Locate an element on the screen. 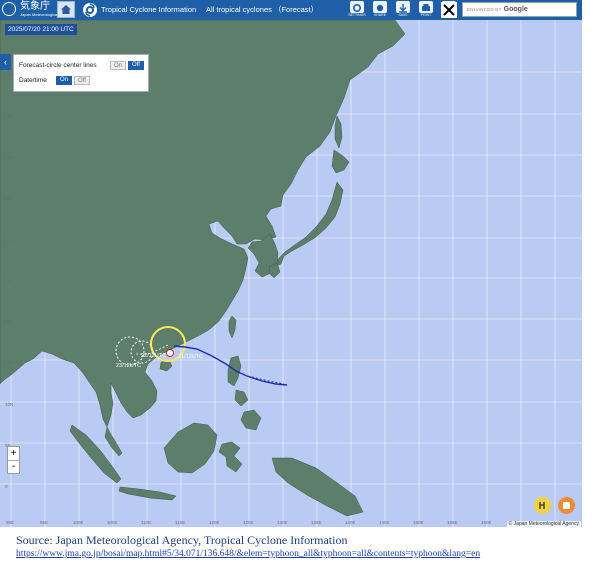 The width and height of the screenshot is (602, 588). jma-logo: 気象庁 Japan Meteorological Agency is located at coordinates (37, 10).